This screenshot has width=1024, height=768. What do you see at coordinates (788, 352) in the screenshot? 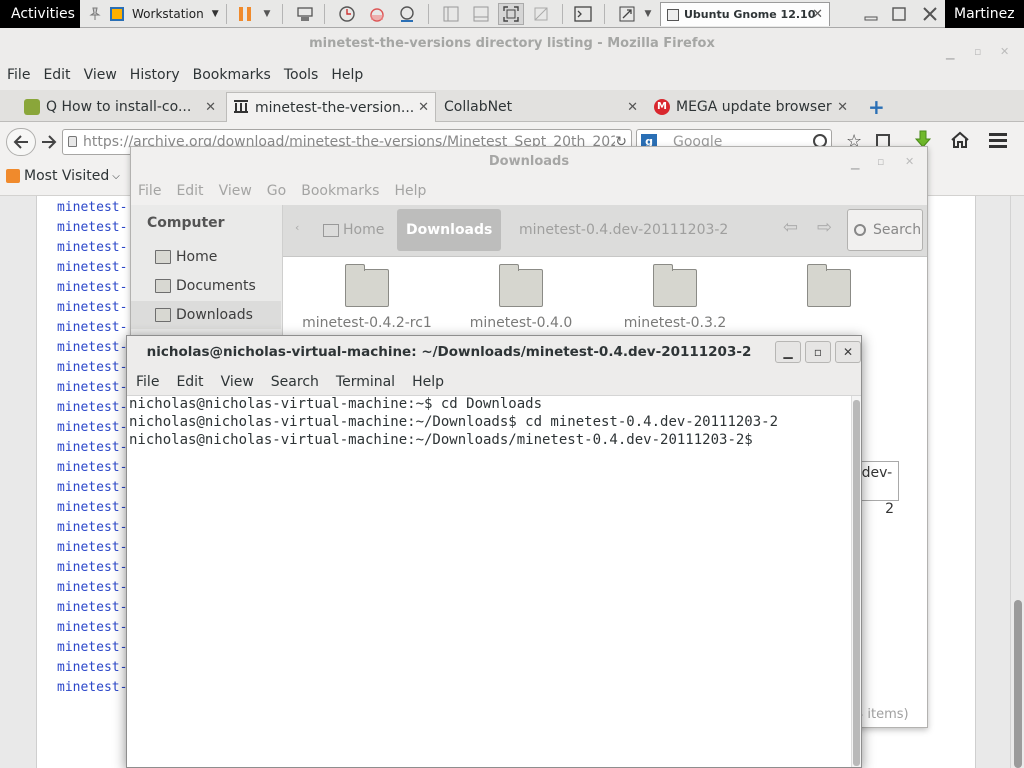
I see `minimize-button: ▁` at bounding box center [788, 352].